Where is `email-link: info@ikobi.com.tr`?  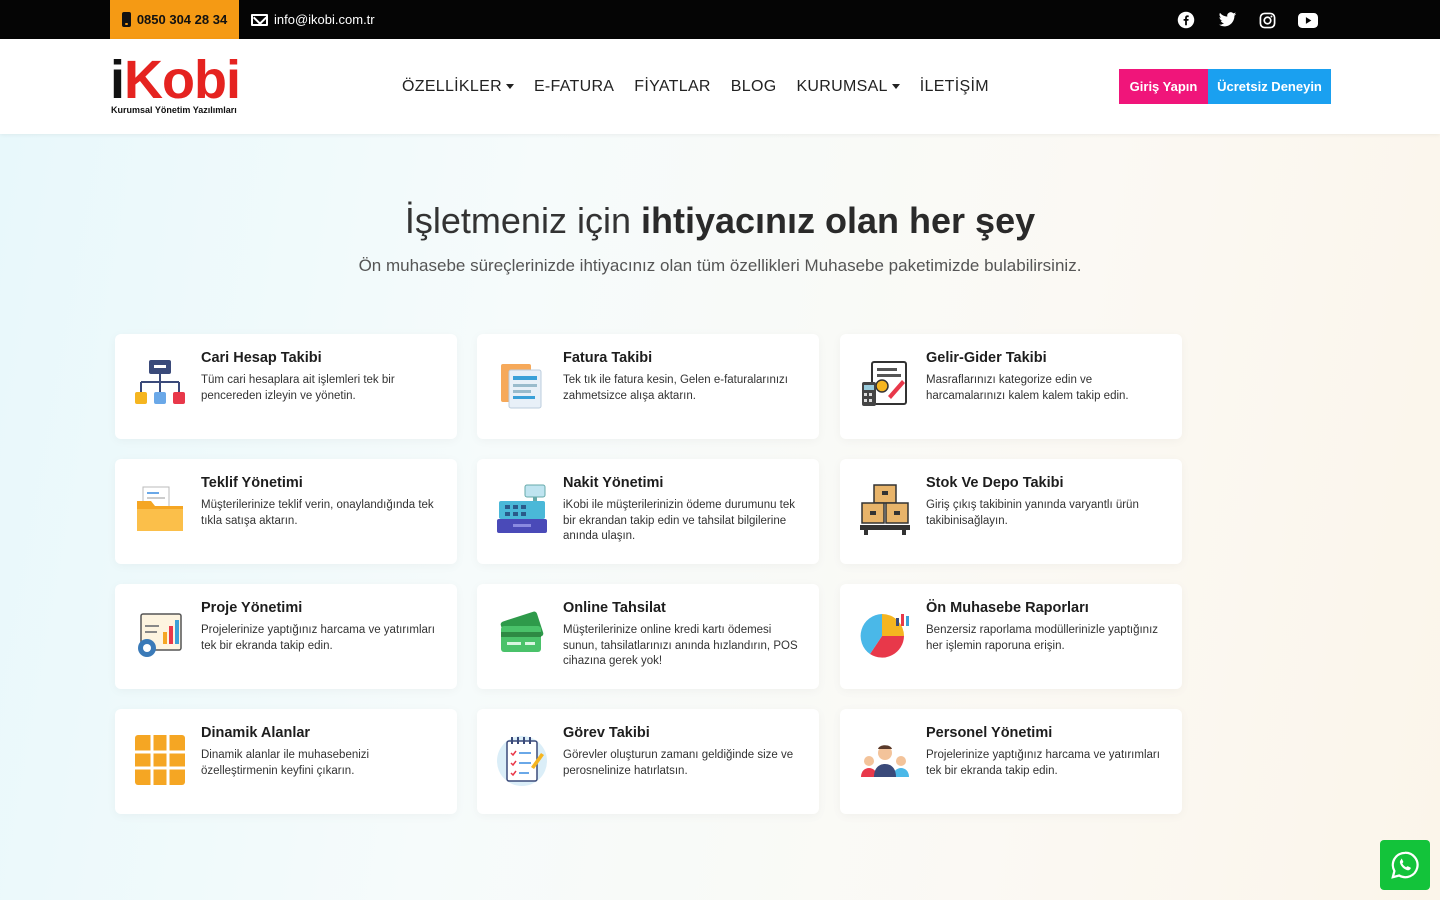 email-link: info@ikobi.com.tr is located at coordinates (313, 19).